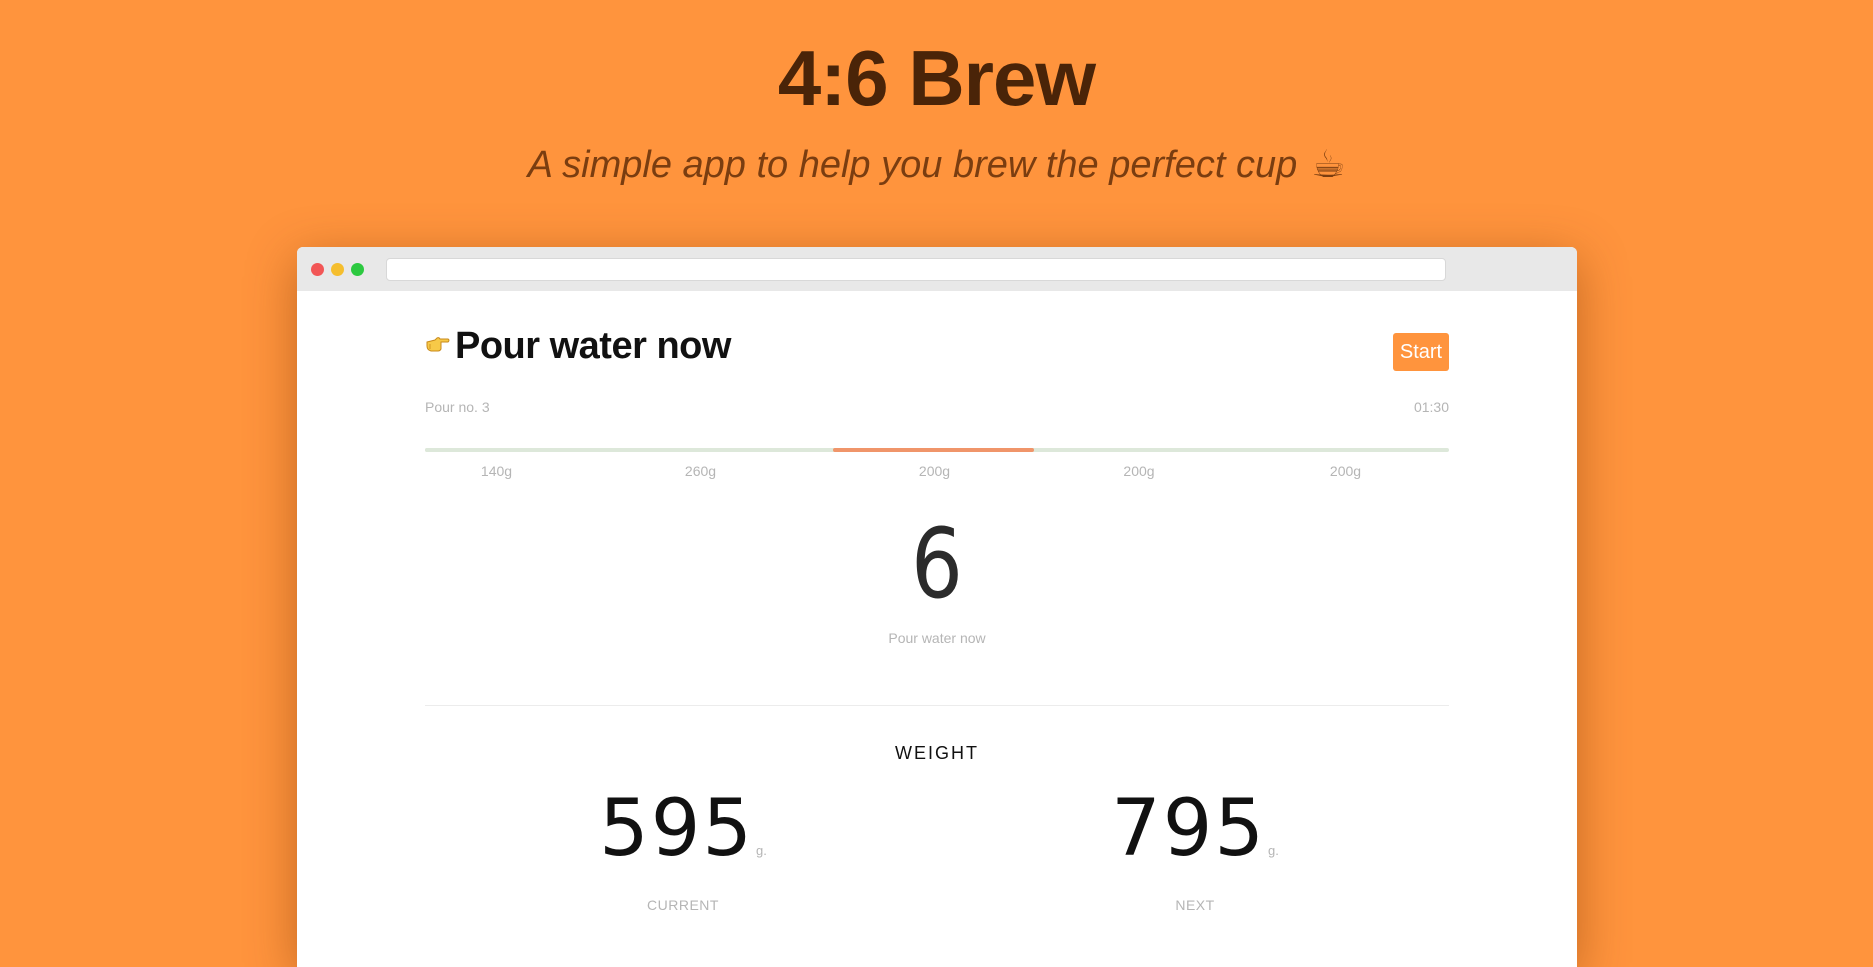  I want to click on current-weight: 595 g. CURRENT, so click(683, 846).